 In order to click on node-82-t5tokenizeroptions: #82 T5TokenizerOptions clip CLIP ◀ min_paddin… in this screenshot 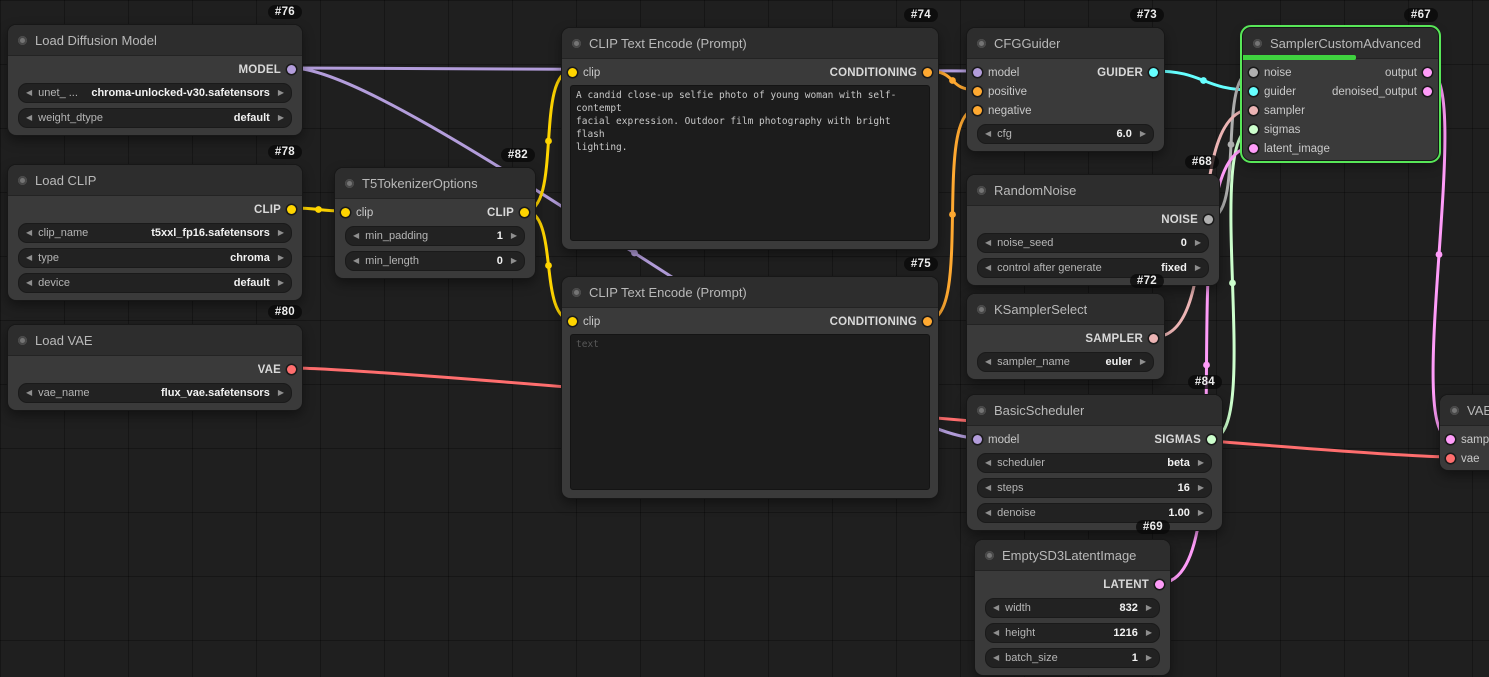, I will do `click(435, 213)`.